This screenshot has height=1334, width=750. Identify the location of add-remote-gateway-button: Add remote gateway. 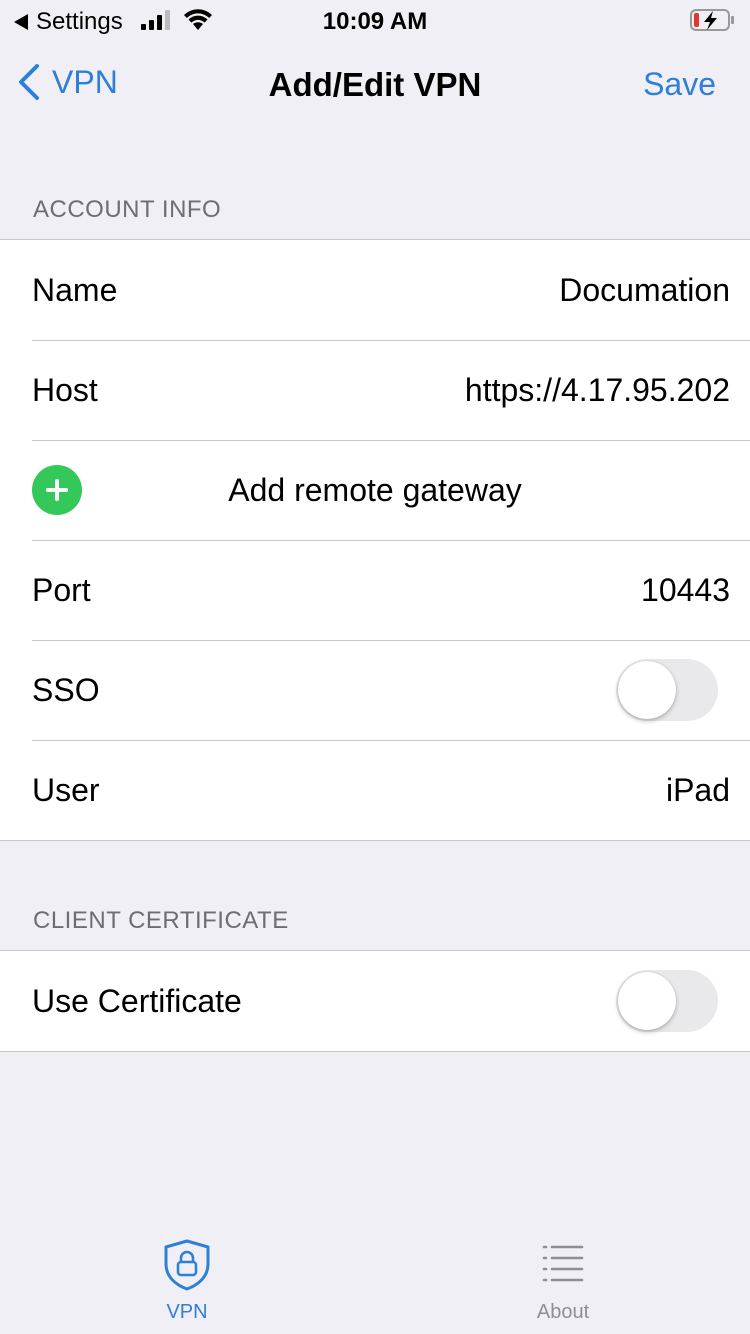
(375, 490).